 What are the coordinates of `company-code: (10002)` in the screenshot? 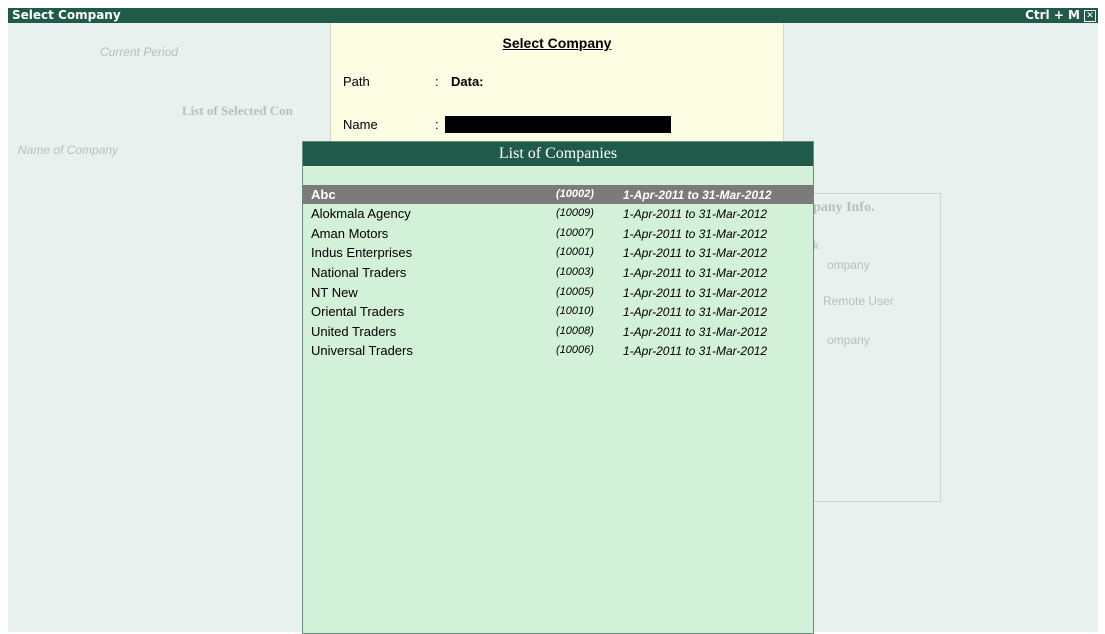 It's located at (575, 194).